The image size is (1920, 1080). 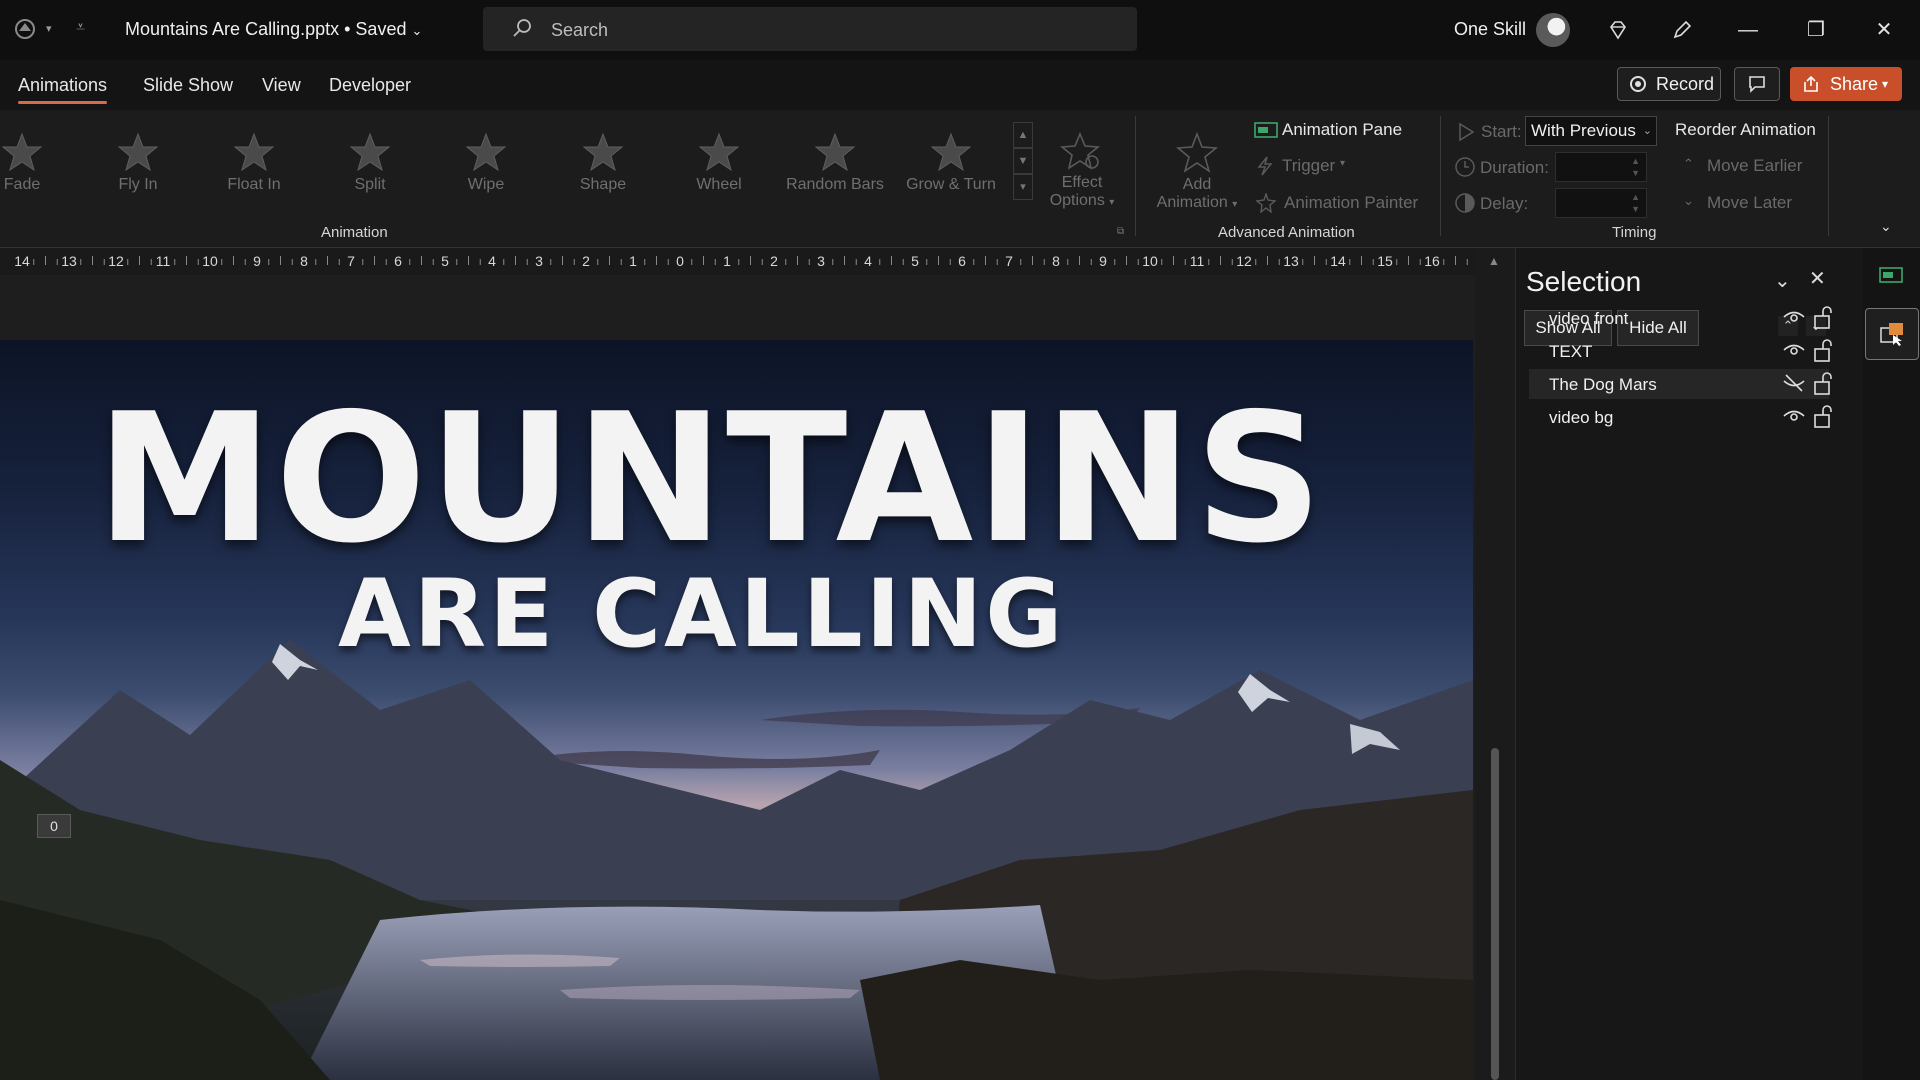 I want to click on animation-split: Split, so click(x=370, y=172).